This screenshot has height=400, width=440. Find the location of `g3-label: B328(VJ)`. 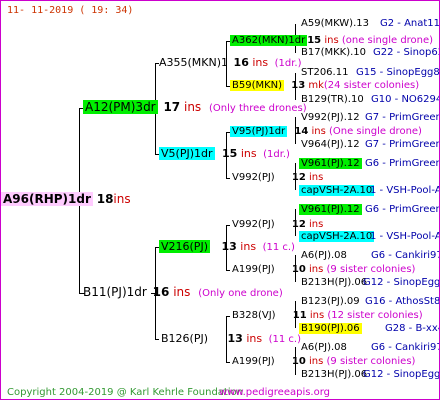

g3-label: B328(VJ) is located at coordinates (254, 315).